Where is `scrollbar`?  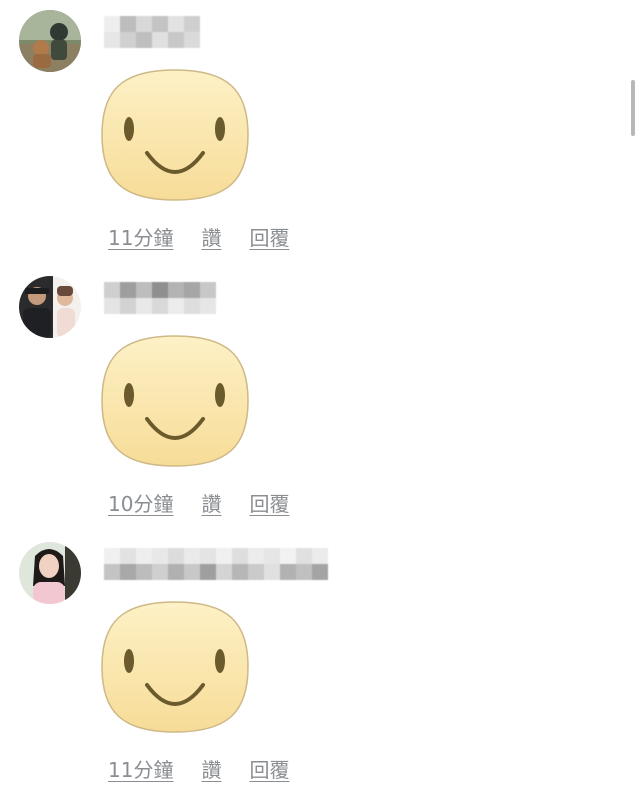 scrollbar is located at coordinates (633, 108).